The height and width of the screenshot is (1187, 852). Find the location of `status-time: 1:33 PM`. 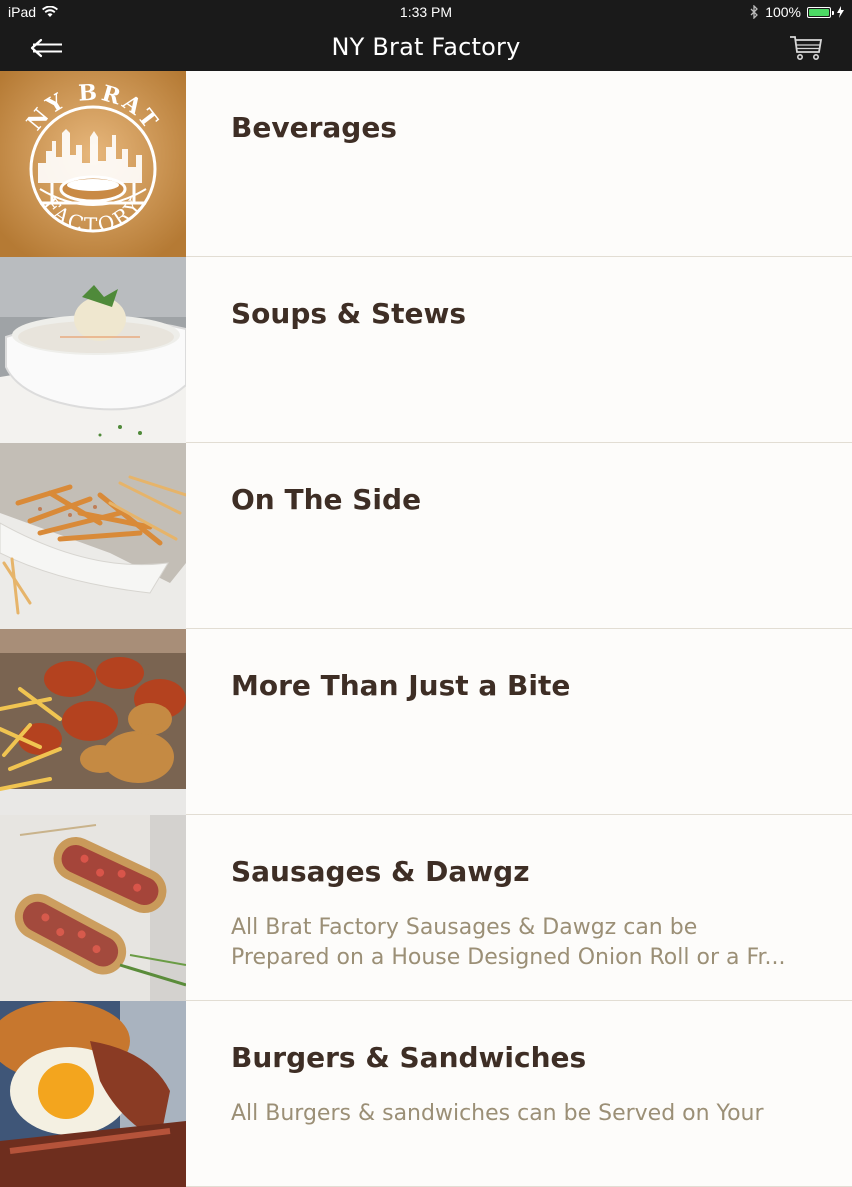

status-time: 1:33 PM is located at coordinates (426, 12).